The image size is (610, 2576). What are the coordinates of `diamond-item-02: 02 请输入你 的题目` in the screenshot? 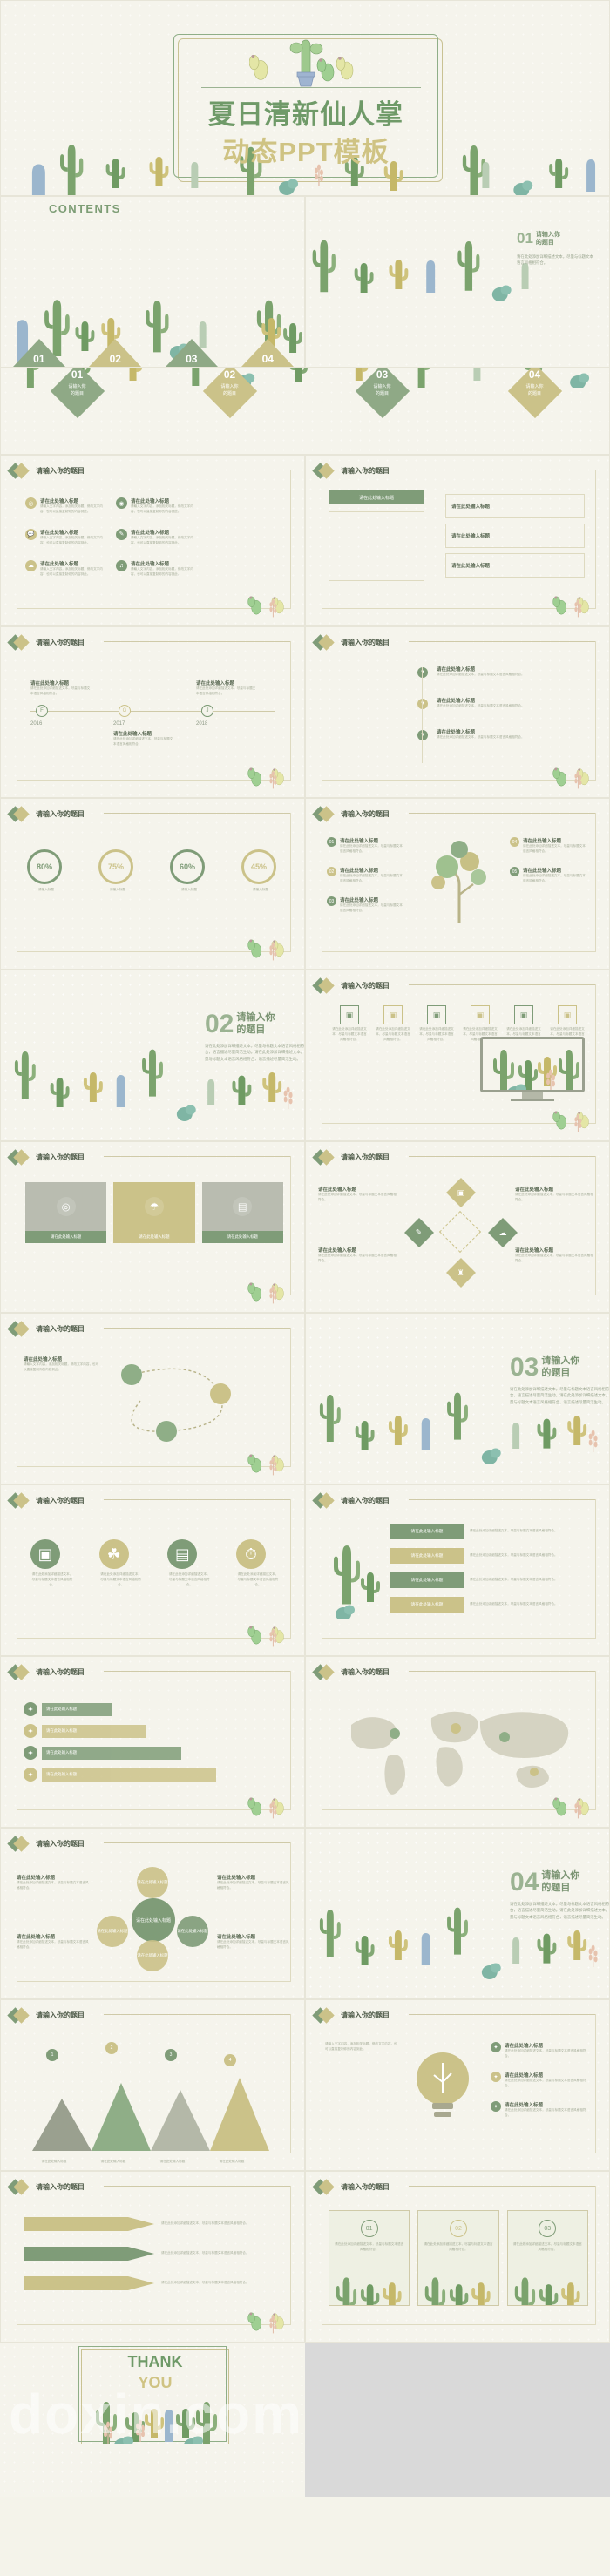 It's located at (230, 394).